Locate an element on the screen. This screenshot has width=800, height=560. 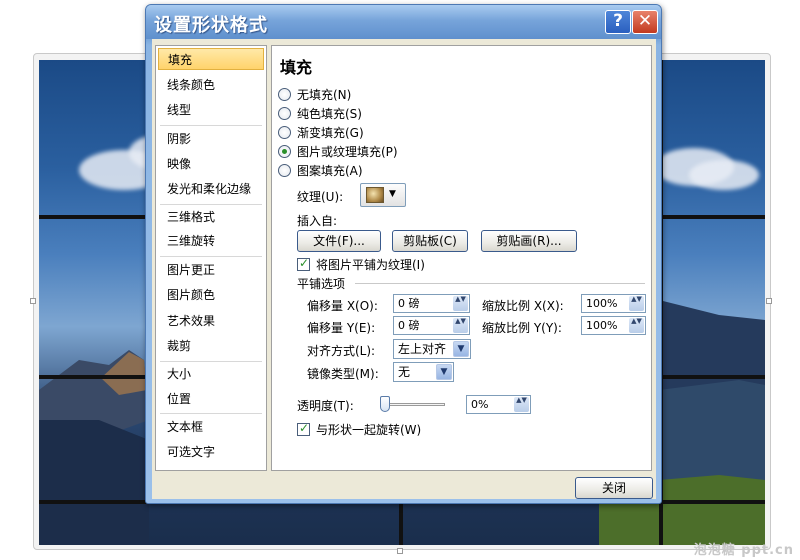
nav-item-text-box: 文本框 is located at coordinates (211, 427).